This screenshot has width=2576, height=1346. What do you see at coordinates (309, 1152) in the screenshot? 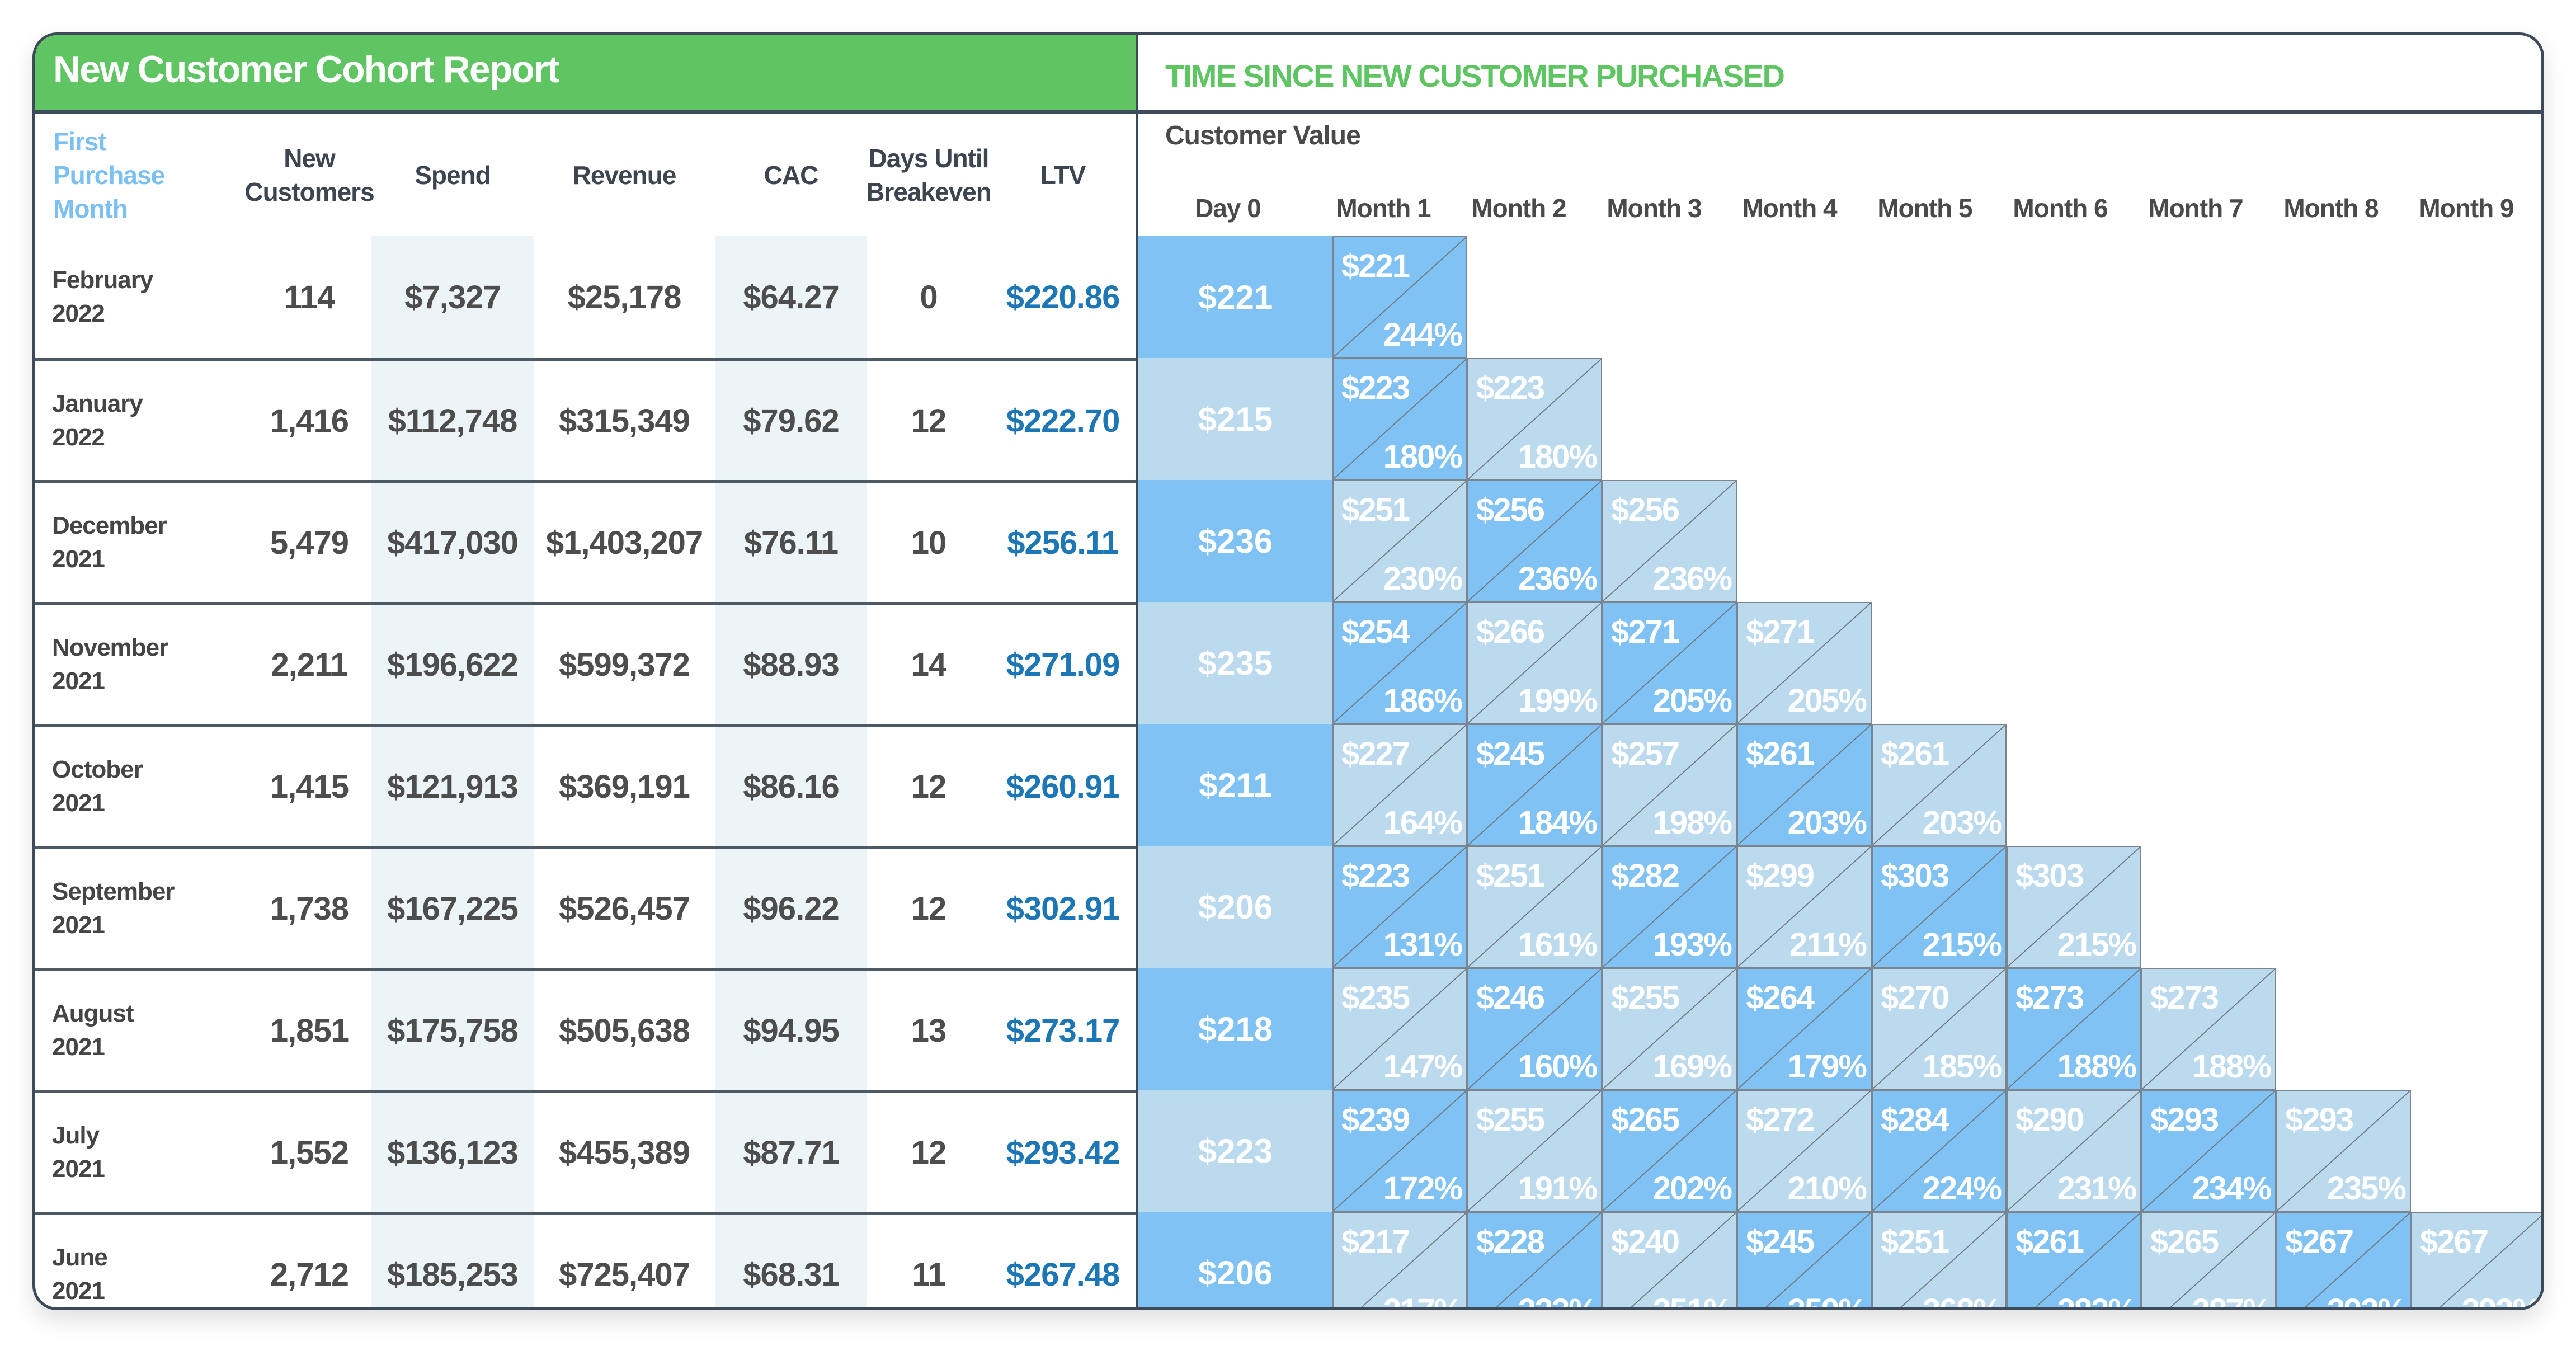
I see `new-customers-cell: 1,552` at bounding box center [309, 1152].